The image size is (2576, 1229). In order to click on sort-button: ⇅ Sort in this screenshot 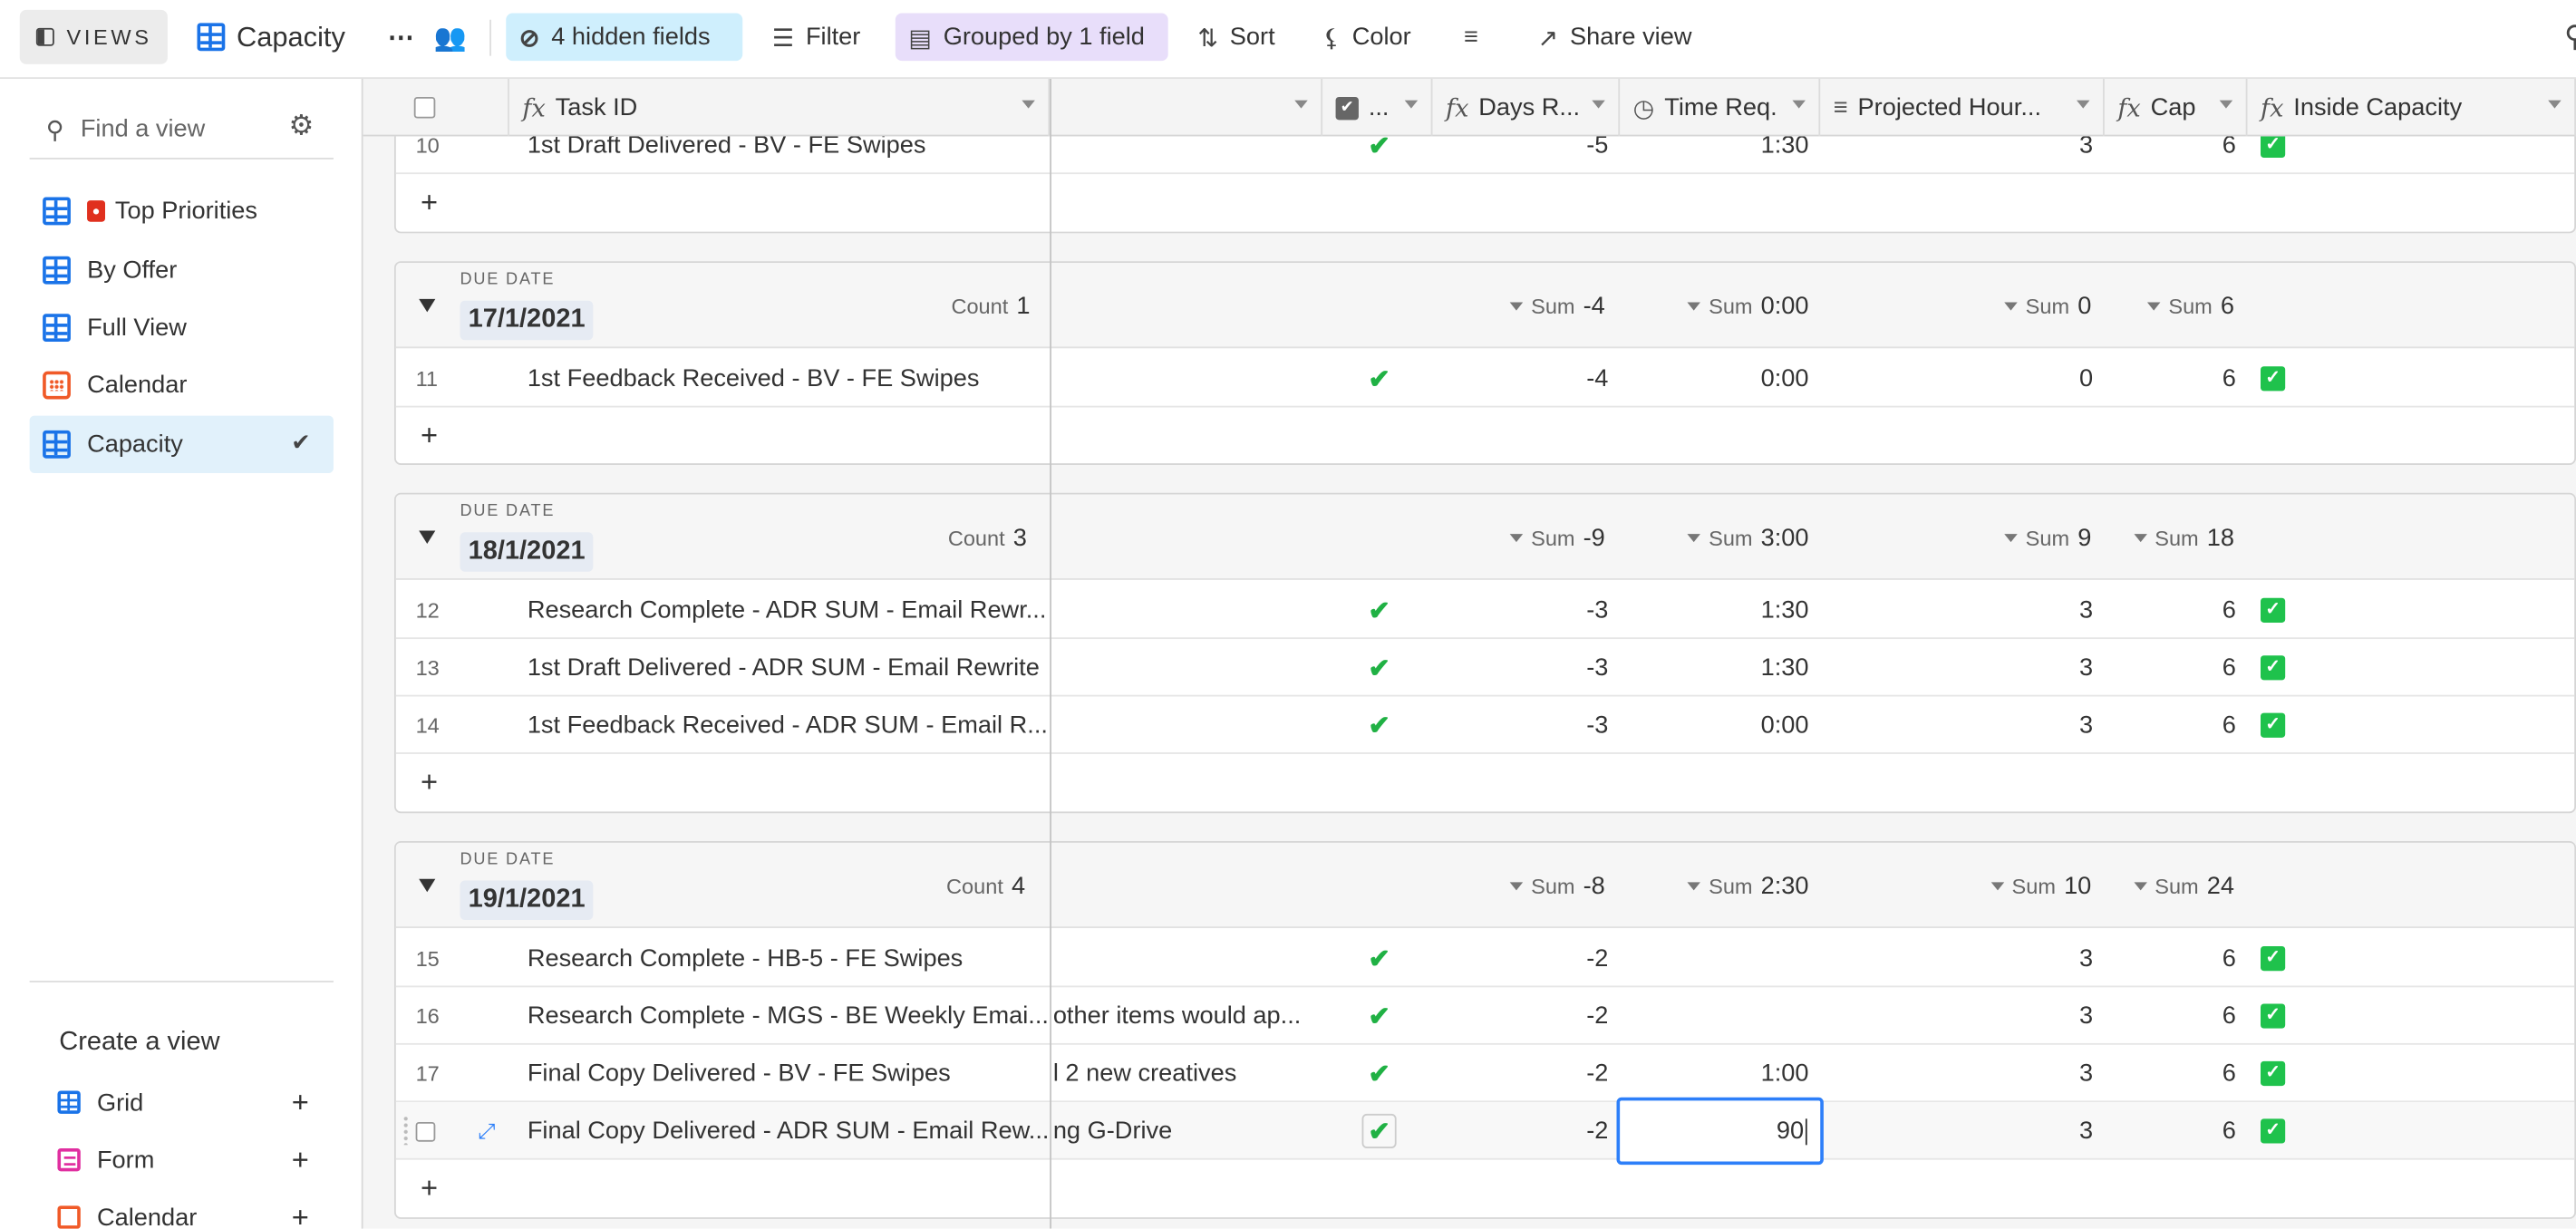, I will do `click(1236, 38)`.